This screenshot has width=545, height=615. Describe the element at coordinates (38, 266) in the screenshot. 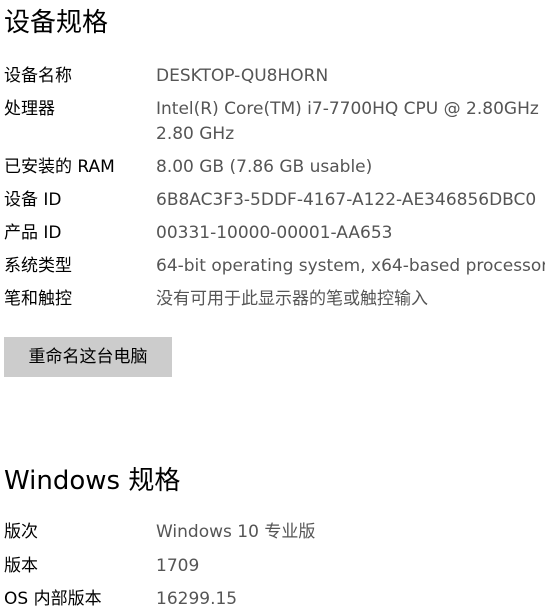

I see `spec-label: 系统类型` at that location.